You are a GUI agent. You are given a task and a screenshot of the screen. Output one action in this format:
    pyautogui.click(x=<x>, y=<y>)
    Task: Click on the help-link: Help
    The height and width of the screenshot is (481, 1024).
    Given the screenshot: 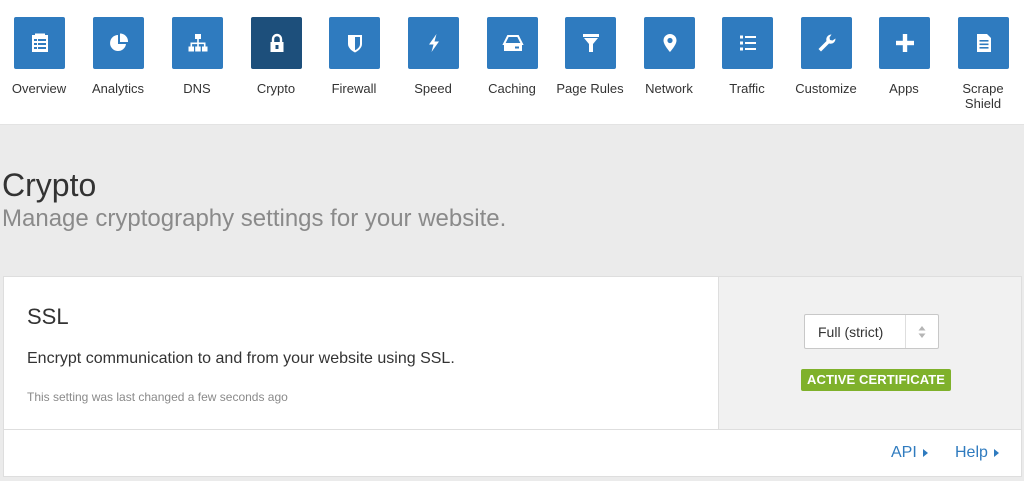 What is the action you would take?
    pyautogui.click(x=977, y=453)
    